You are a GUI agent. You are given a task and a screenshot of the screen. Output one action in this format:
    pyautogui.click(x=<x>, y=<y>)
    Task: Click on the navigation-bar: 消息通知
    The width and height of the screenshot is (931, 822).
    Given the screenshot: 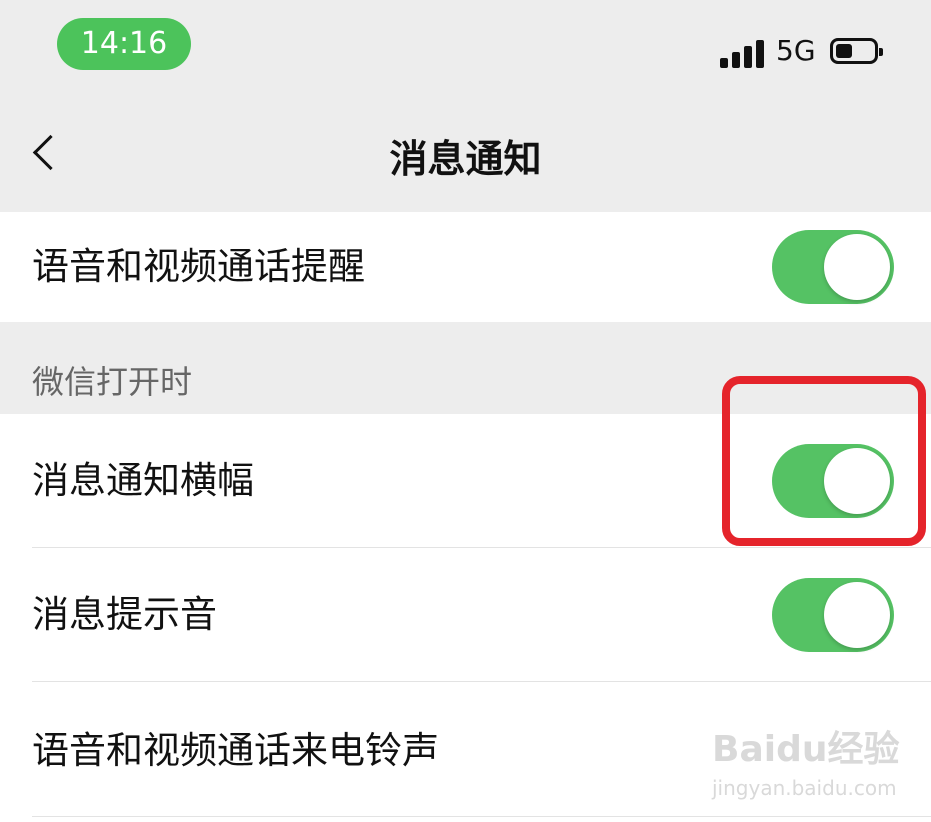 What is the action you would take?
    pyautogui.click(x=465, y=156)
    